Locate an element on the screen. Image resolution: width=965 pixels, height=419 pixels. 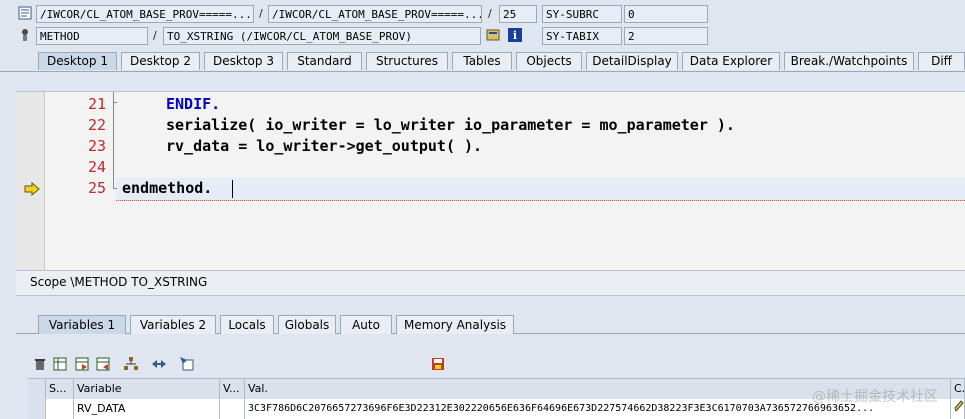
tab-diff: Diff is located at coordinates (941, 61).